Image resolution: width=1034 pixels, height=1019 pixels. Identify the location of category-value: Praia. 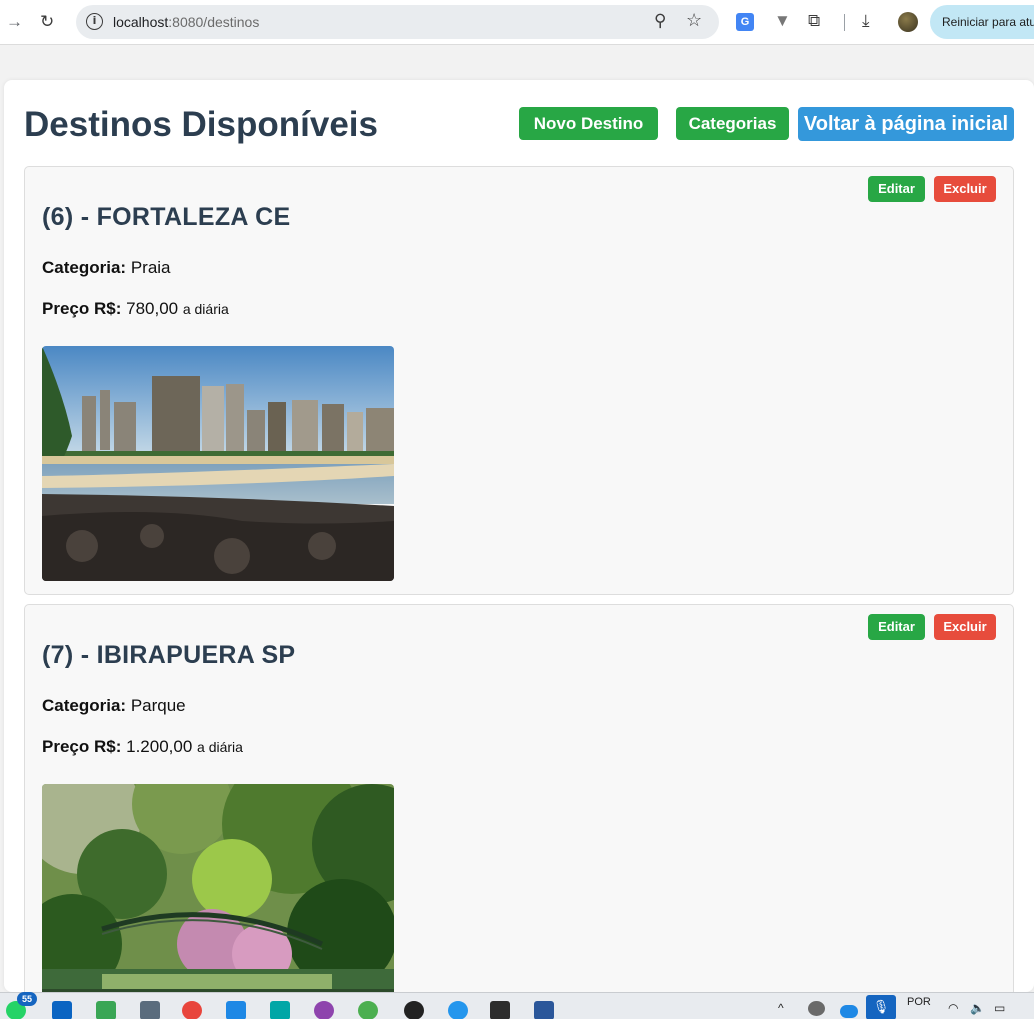
(150, 267).